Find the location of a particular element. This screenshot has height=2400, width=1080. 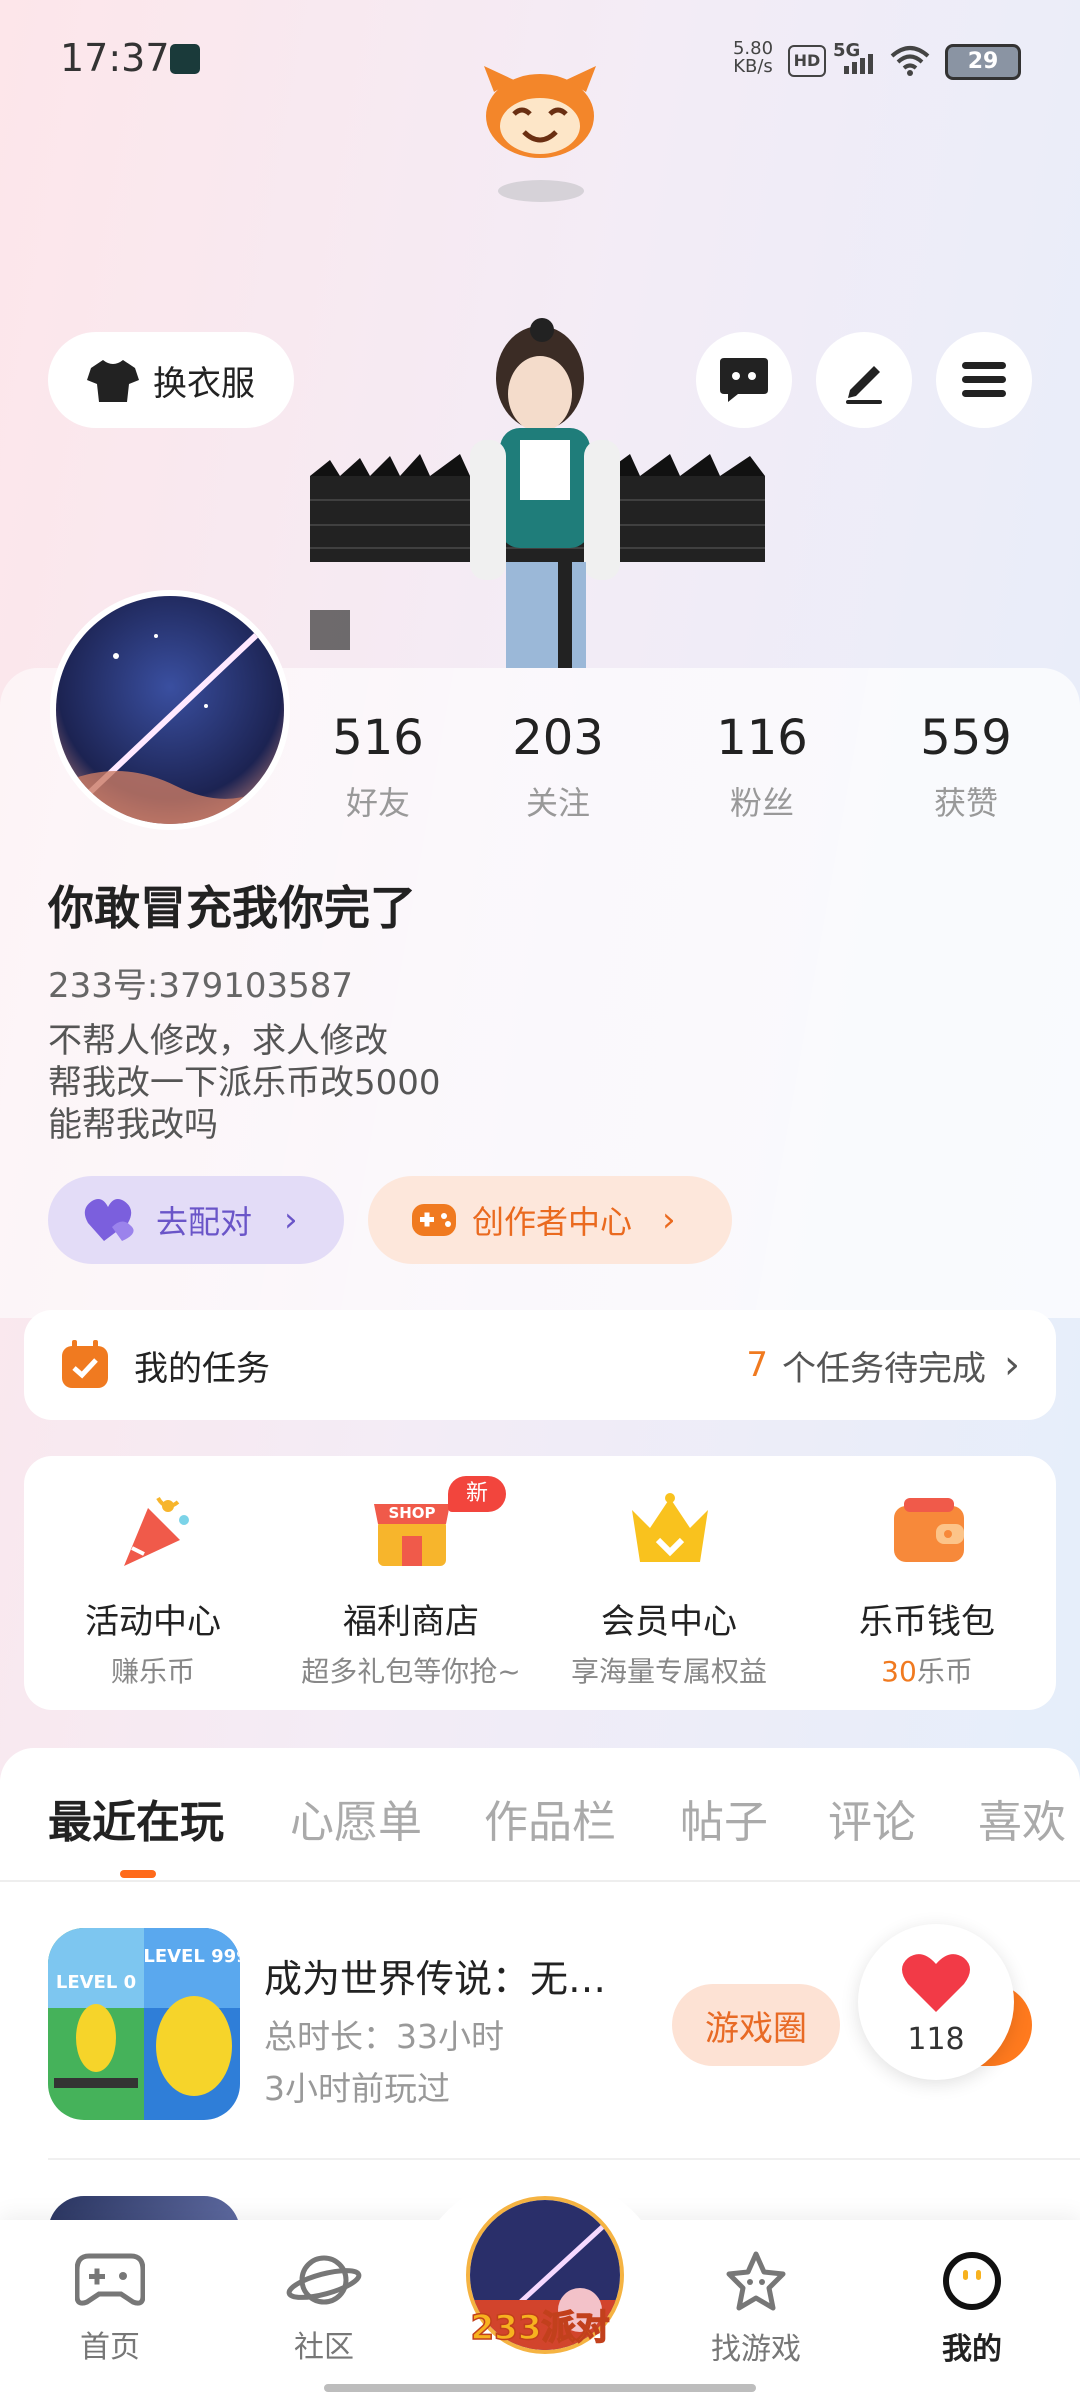

edit-icon is located at coordinates (864, 385).